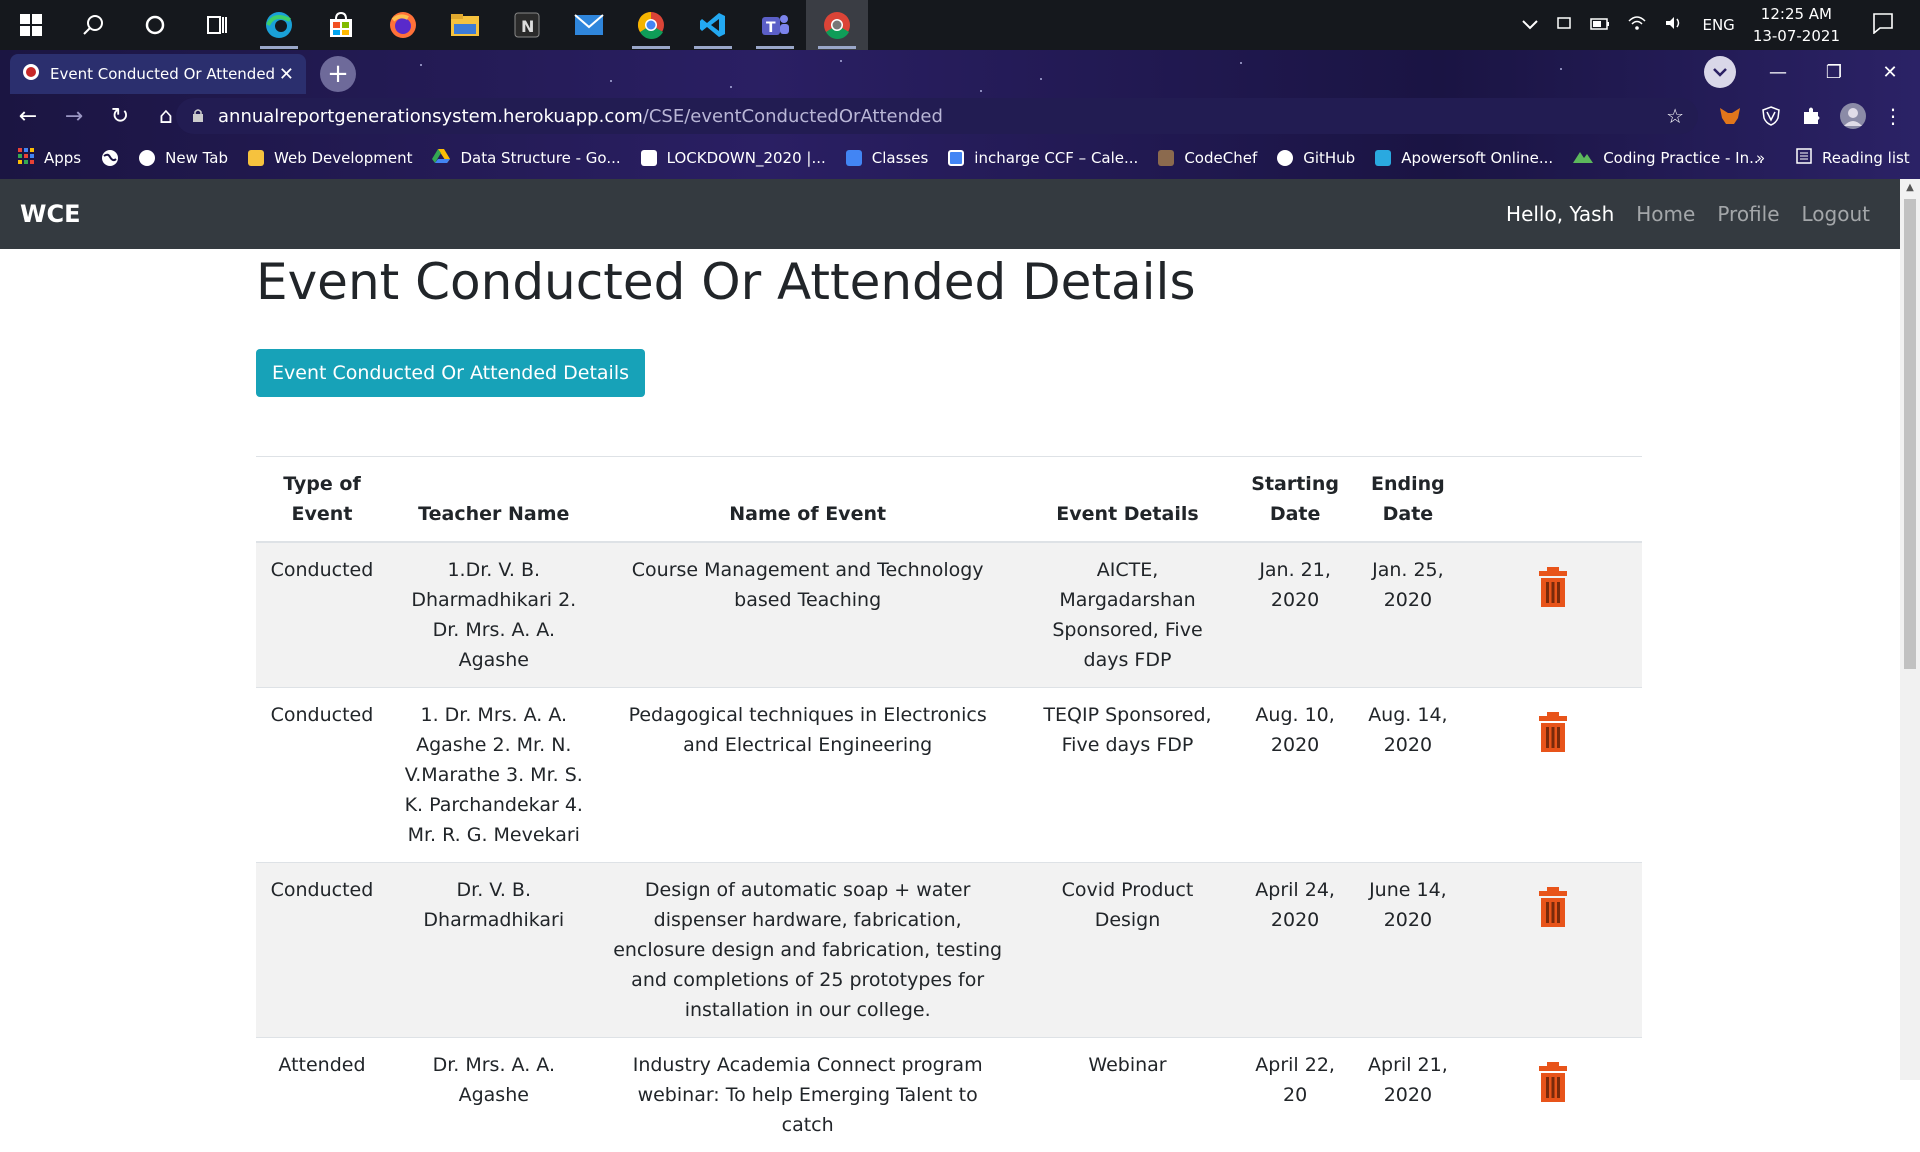 The image size is (1920, 1152). I want to click on battery-icon, so click(1600, 25).